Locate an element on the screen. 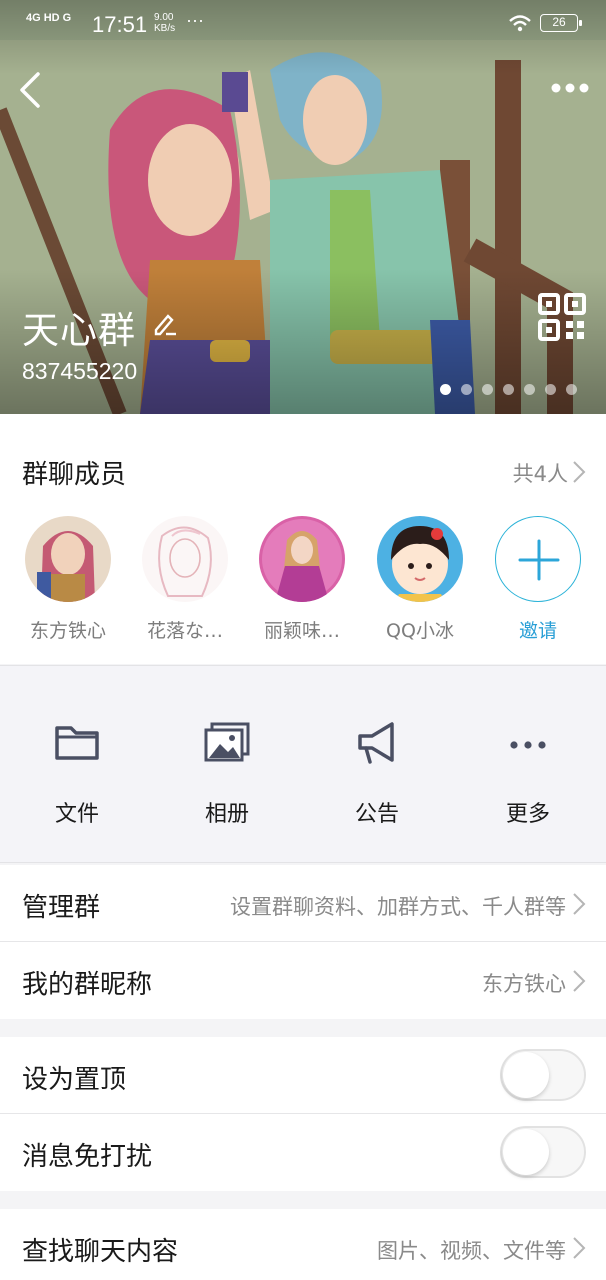  status-time: 17:51 is located at coordinates (120, 24).